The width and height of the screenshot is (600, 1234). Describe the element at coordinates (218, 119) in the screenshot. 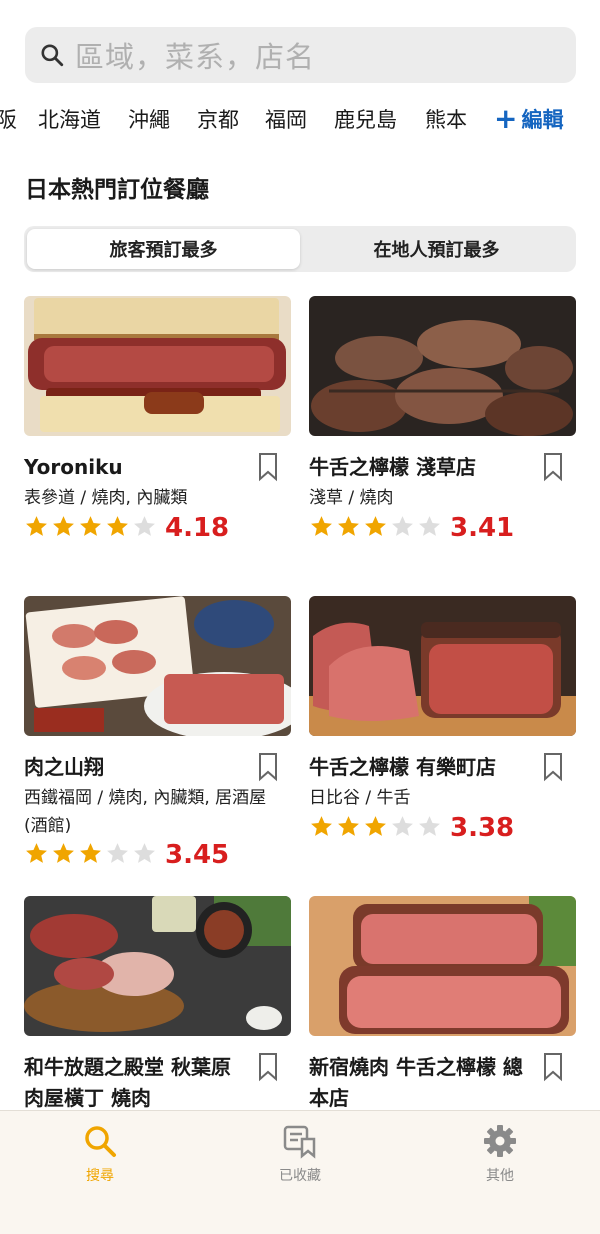

I see `region-chip: 京都` at that location.